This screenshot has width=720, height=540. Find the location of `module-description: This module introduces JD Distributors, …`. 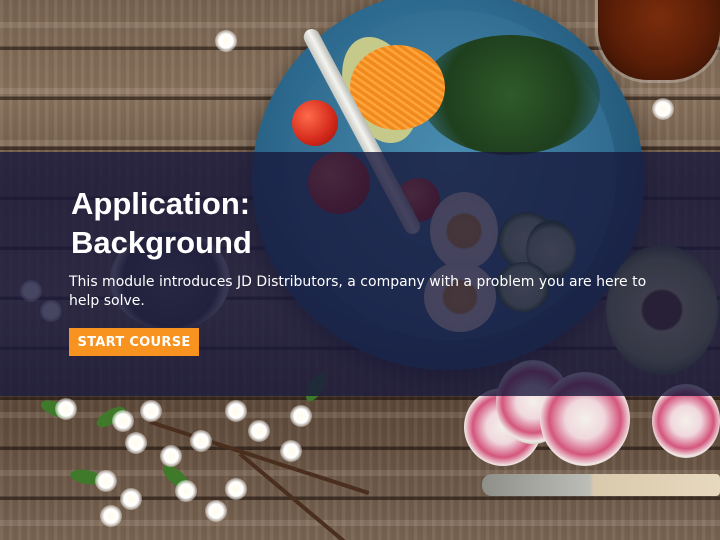

module-description: This module introduces JD Distributors, … is located at coordinates (358, 291).